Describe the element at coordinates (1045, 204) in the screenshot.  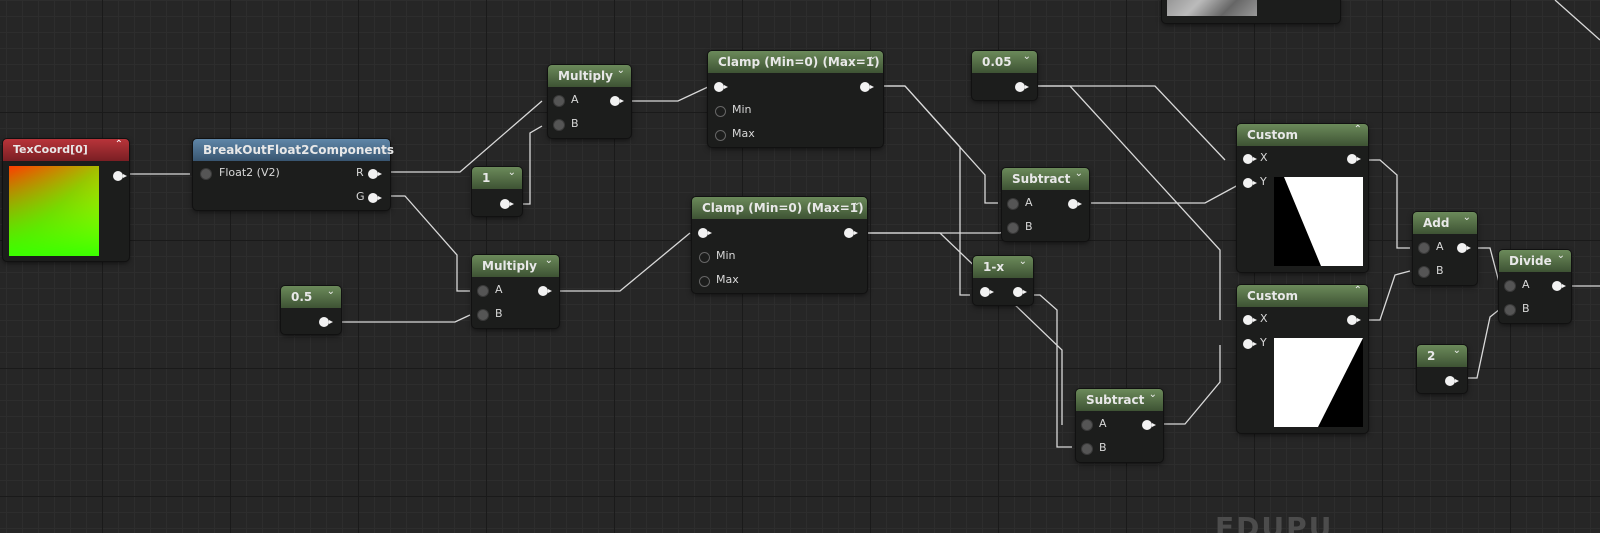
I see `subtract-node-1: Subtract ⌄ A B` at that location.